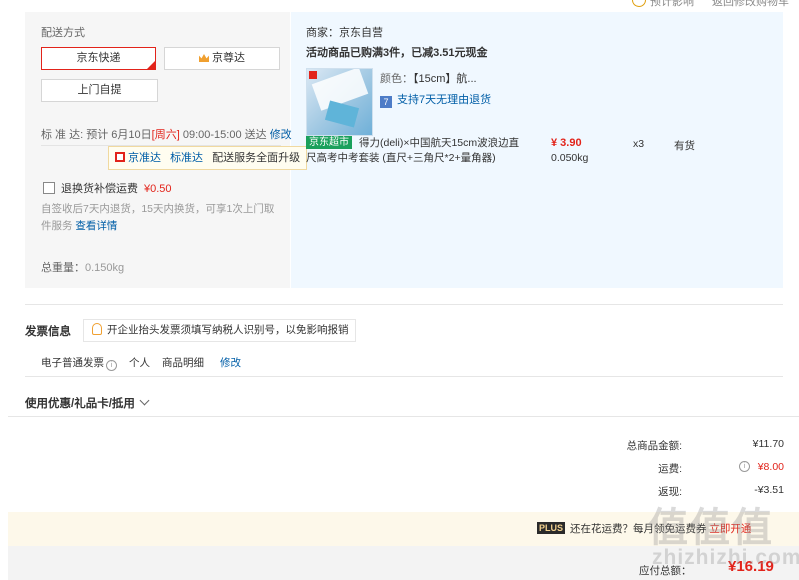  What do you see at coordinates (711, 528) in the screenshot?
I see `watermark-logo: 值值值` at bounding box center [711, 528].